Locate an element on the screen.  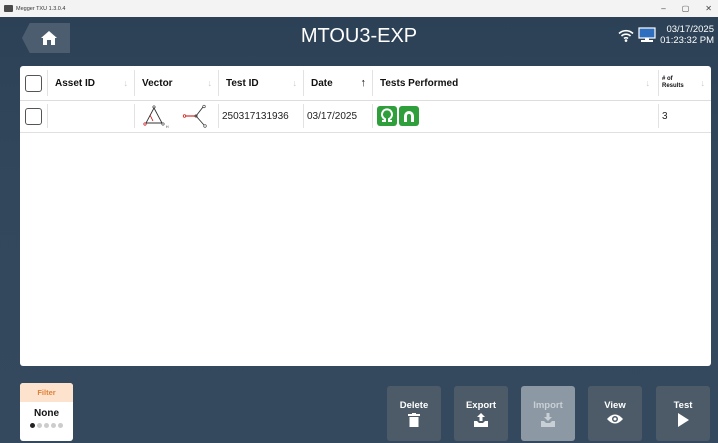
demagnetization-icon is located at coordinates (409, 116).